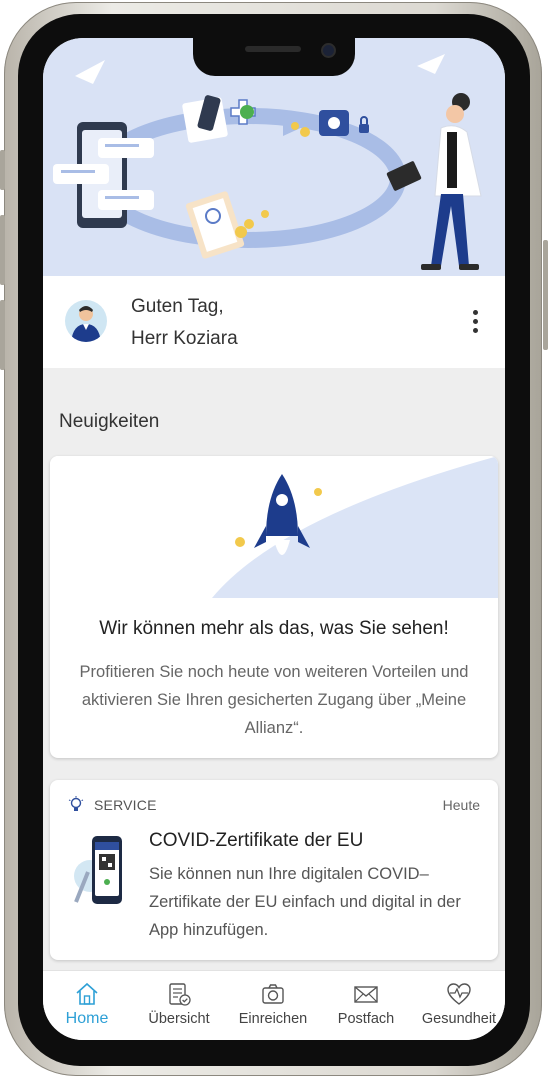 This screenshot has width=548, height=1080. What do you see at coordinates (184, 338) in the screenshot?
I see `user-name: Herr Koziara` at bounding box center [184, 338].